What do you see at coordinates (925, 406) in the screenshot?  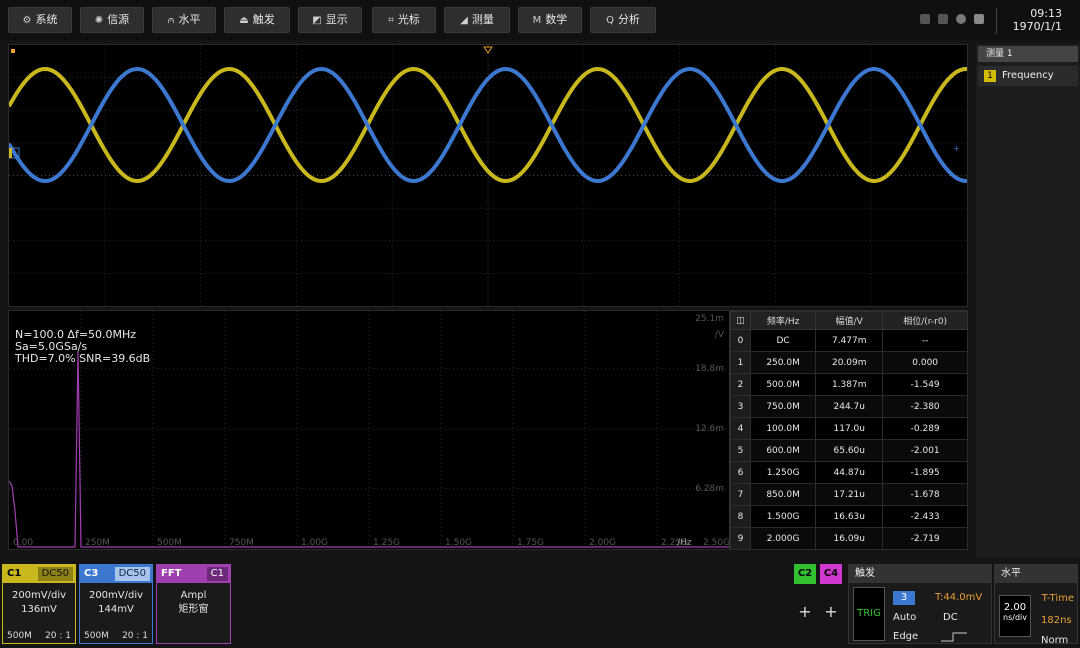 I see `row-phase: -2.380` at bounding box center [925, 406].